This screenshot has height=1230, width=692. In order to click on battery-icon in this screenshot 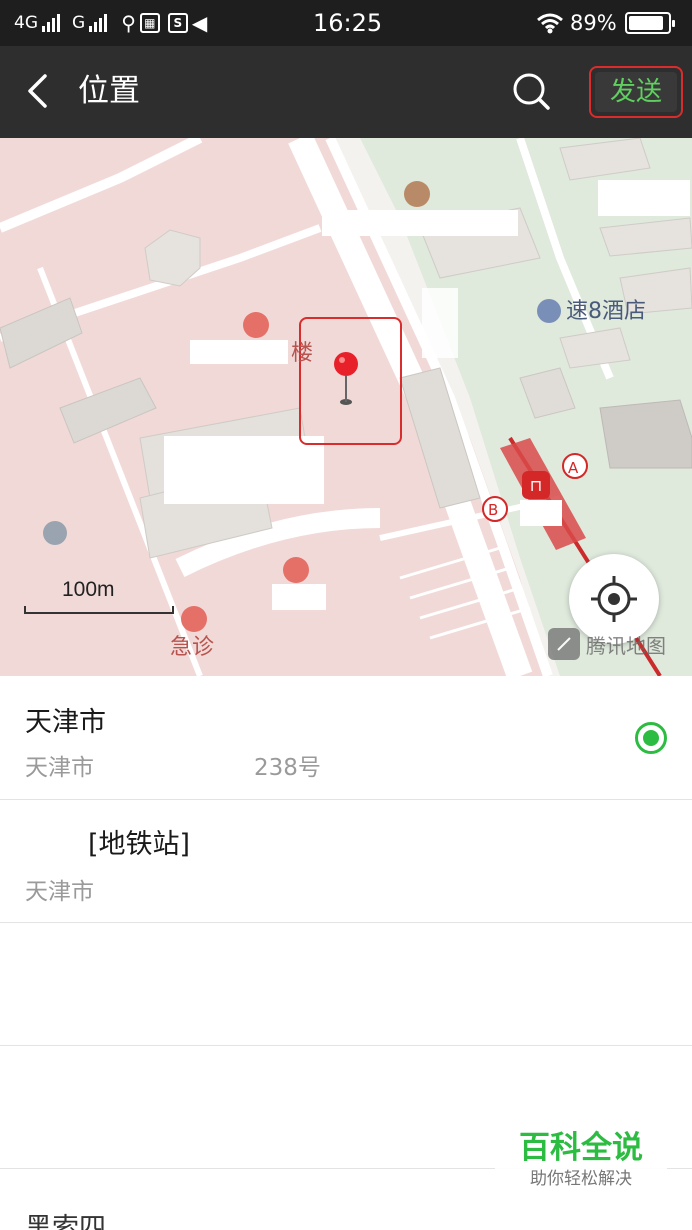, I will do `click(649, 23)`.